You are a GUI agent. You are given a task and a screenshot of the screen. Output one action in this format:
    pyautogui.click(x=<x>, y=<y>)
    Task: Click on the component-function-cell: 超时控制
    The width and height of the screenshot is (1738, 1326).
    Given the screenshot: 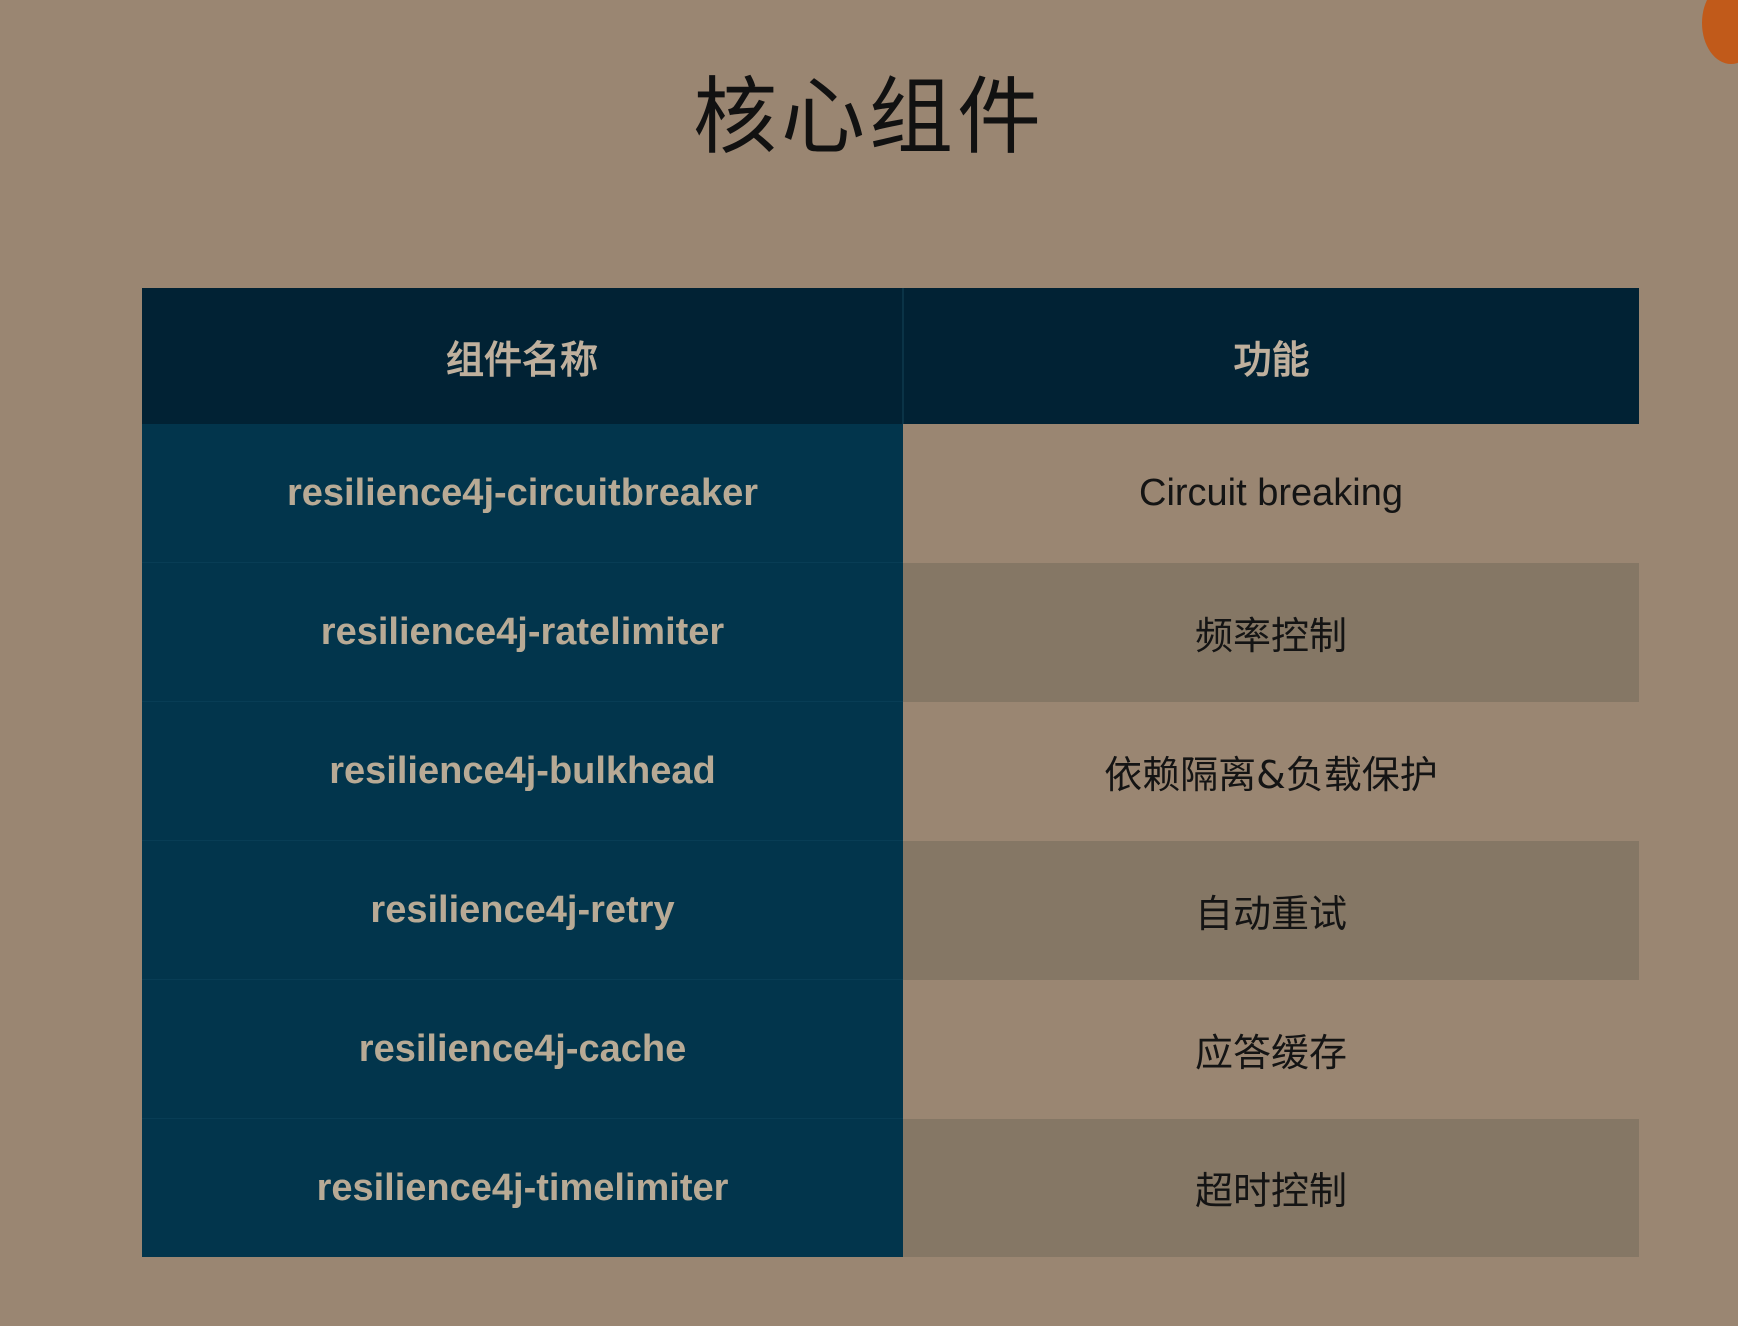 What is the action you would take?
    pyautogui.click(x=1271, y=1187)
    